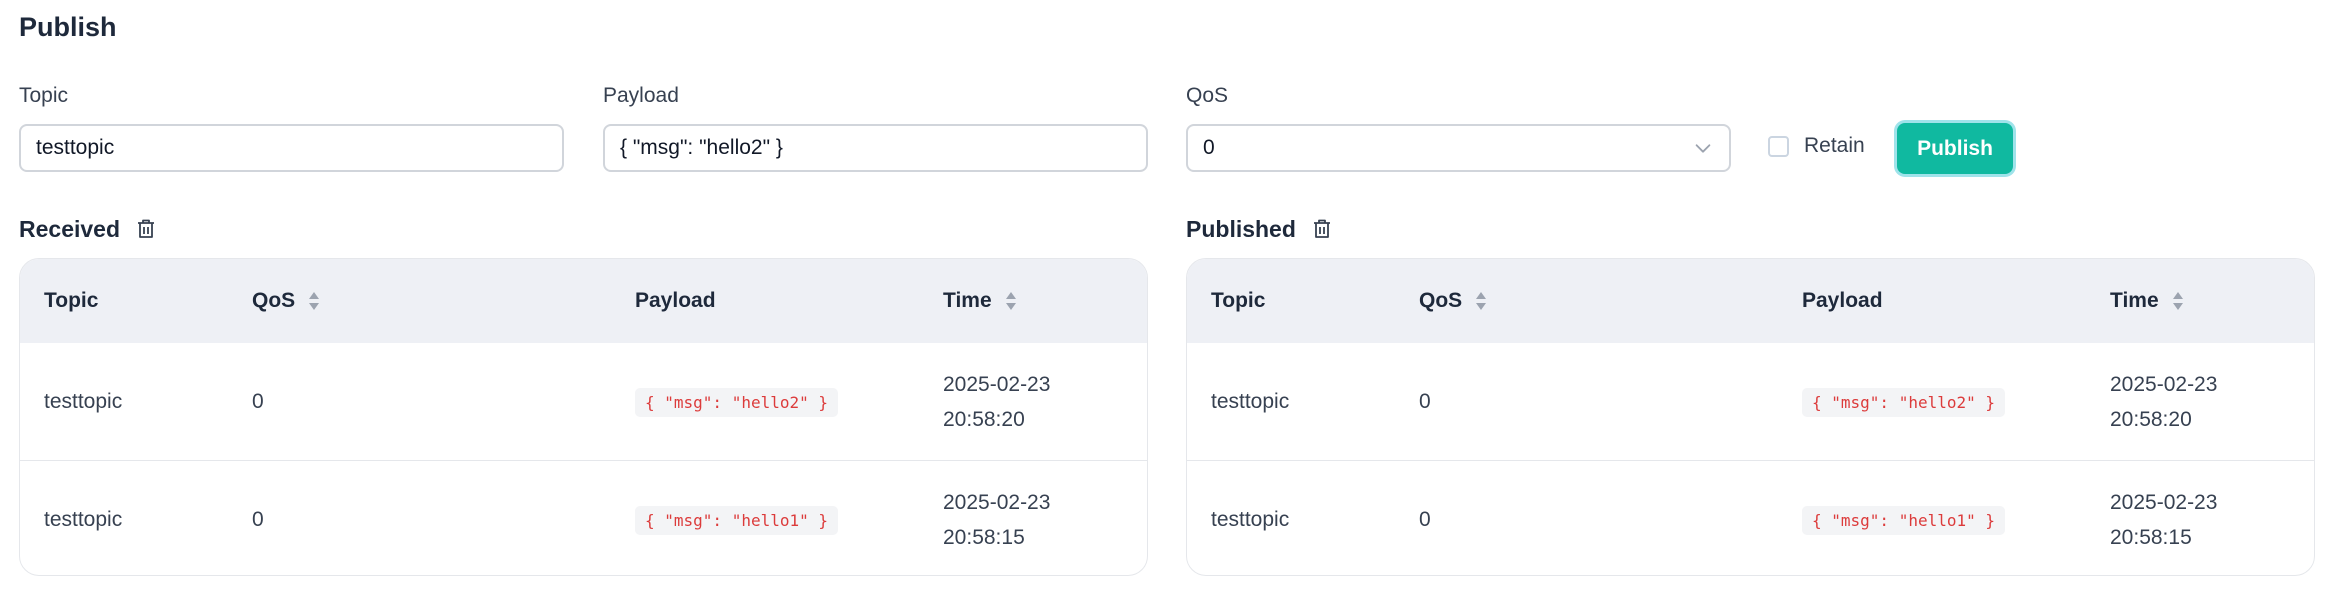  Describe the element at coordinates (1241, 229) in the screenshot. I see `published-title: Published` at that location.